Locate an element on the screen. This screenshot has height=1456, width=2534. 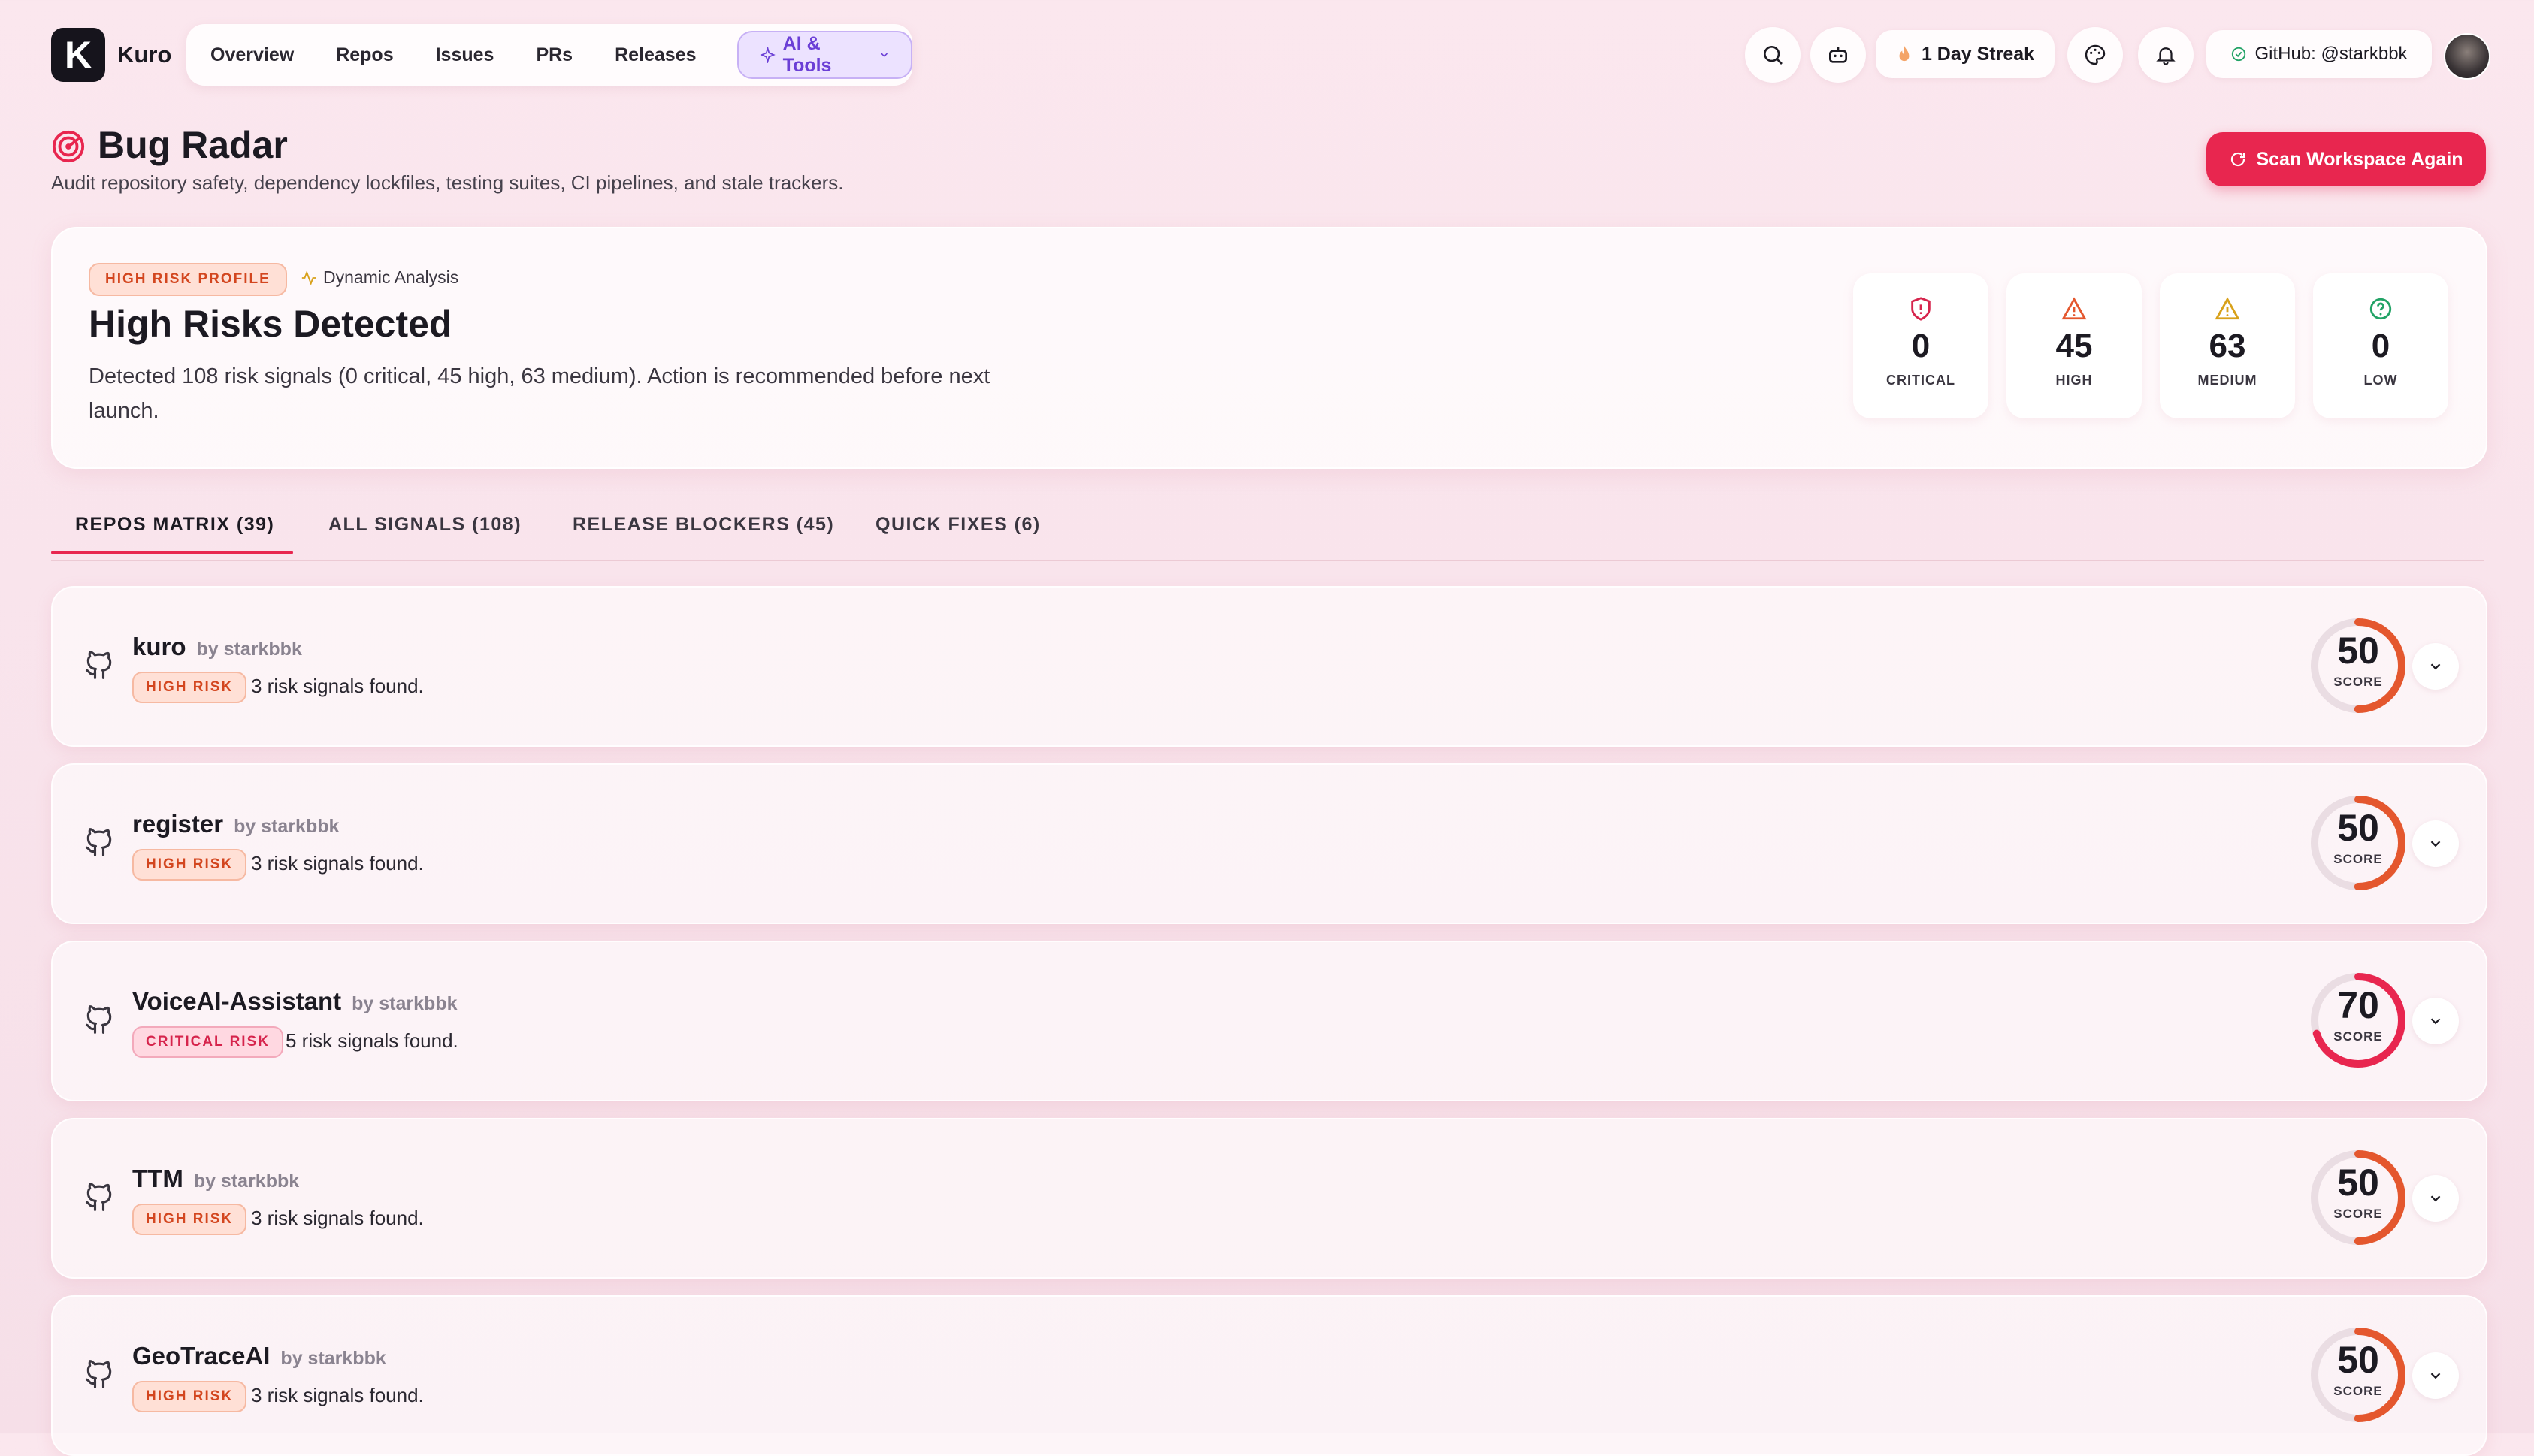
check-circle-icon is located at coordinates (2239, 54).